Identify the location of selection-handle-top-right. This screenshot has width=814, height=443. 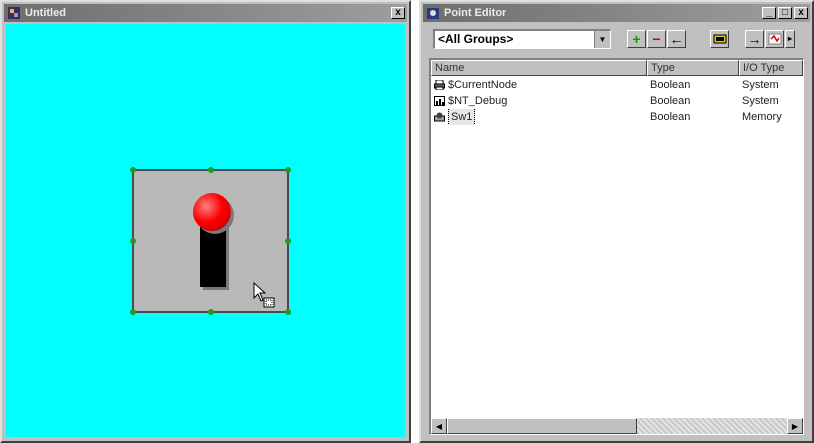
(288, 170).